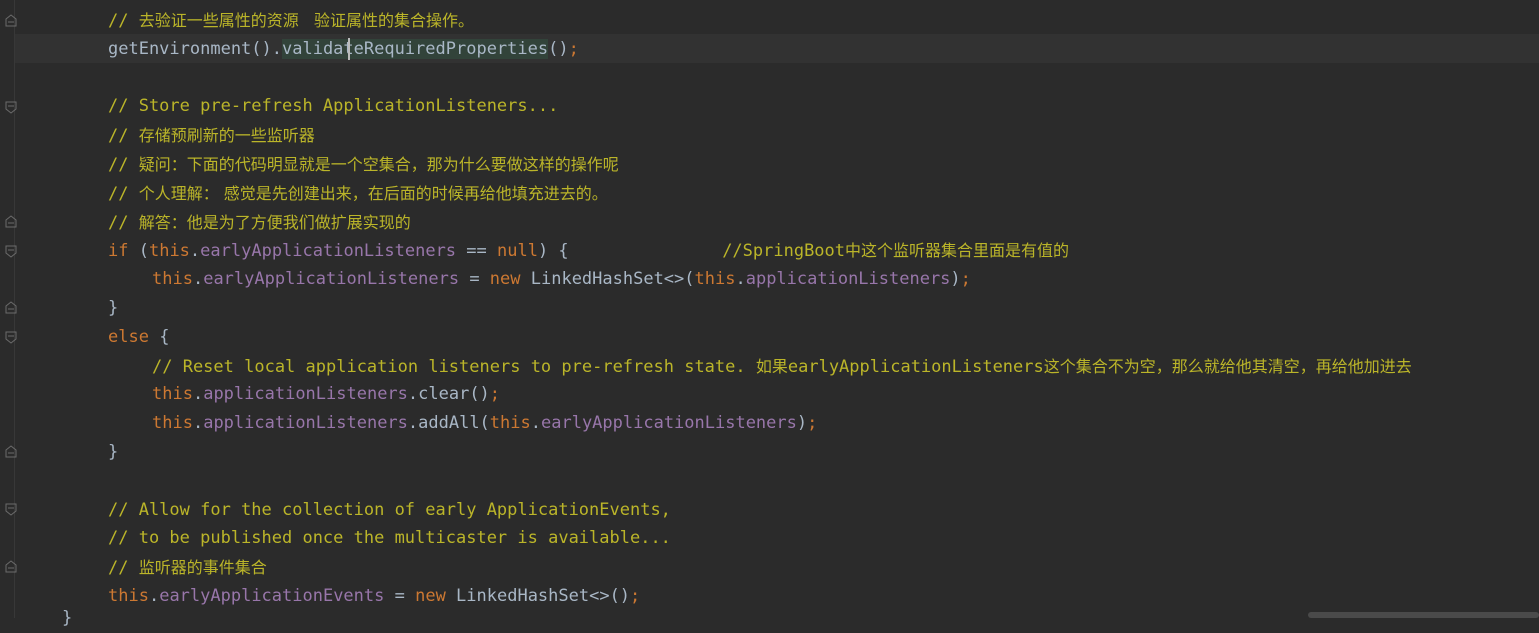 This screenshot has width=1539, height=633. What do you see at coordinates (128, 336) in the screenshot?
I see `code-token: else` at bounding box center [128, 336].